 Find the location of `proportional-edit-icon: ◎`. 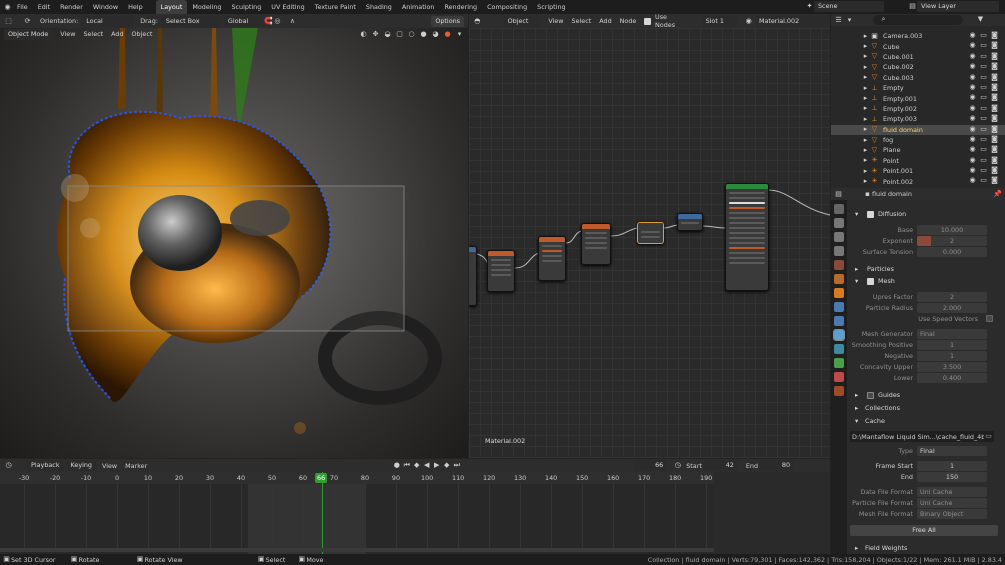

proportional-edit-icon: ◎ is located at coordinates (277, 21).